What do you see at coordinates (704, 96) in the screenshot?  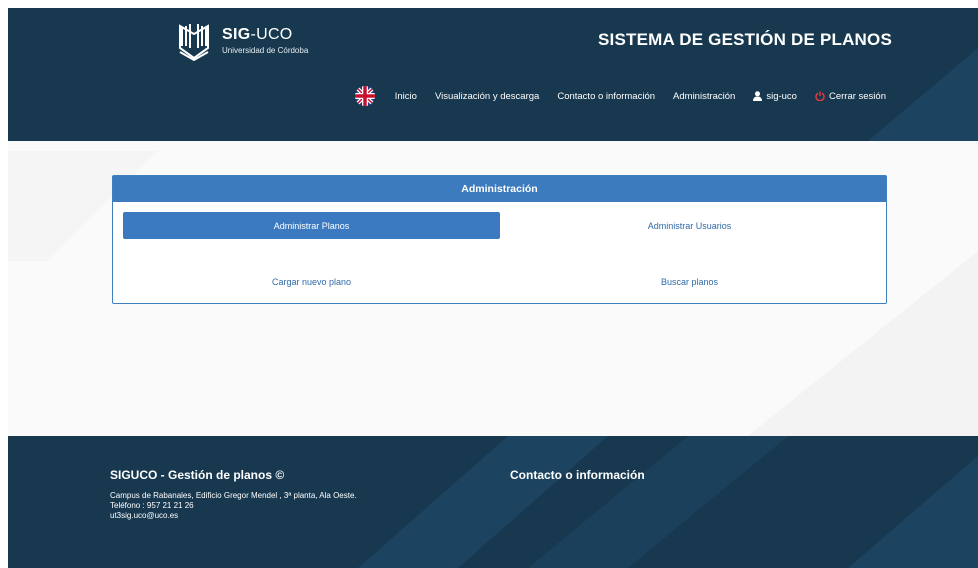 I see `nav-administracion: Administración` at bounding box center [704, 96].